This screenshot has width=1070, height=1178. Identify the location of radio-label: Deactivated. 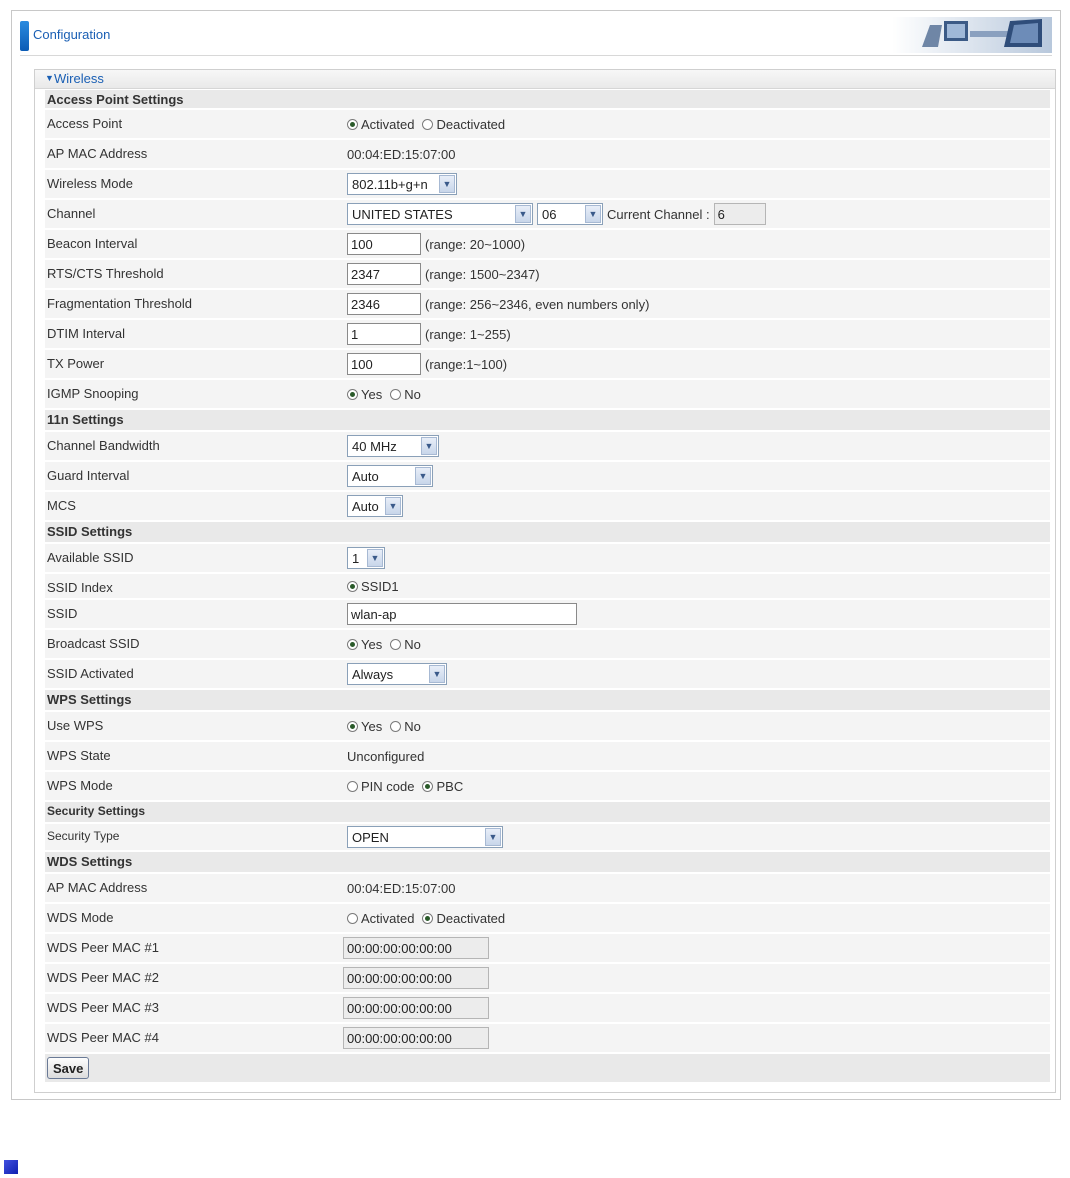
(471, 918).